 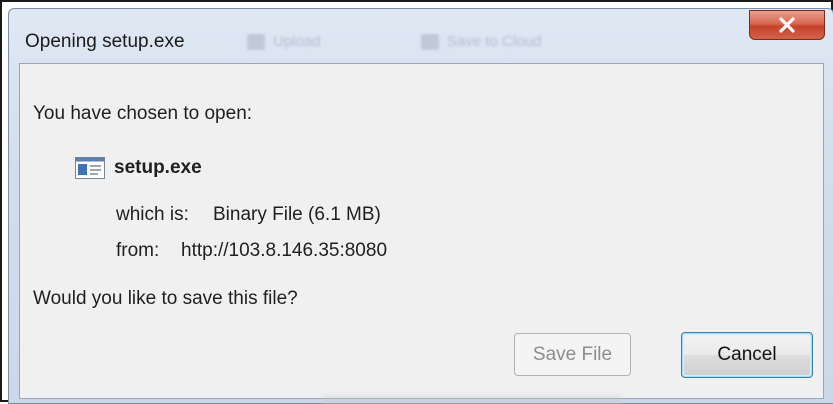 What do you see at coordinates (284, 250) in the screenshot?
I see `source-url: http://103.8.146.35:8080` at bounding box center [284, 250].